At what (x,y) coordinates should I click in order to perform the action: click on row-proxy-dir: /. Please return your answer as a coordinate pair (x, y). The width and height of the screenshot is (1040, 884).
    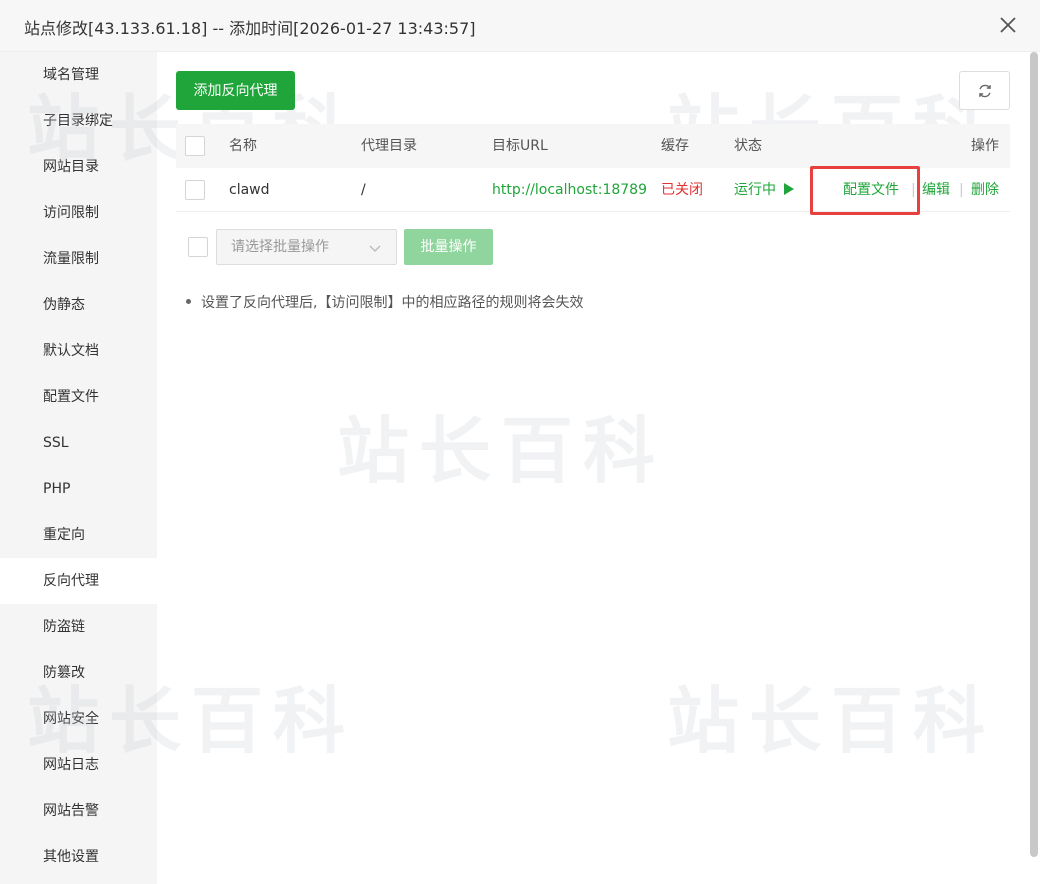
    Looking at the image, I should click on (363, 190).